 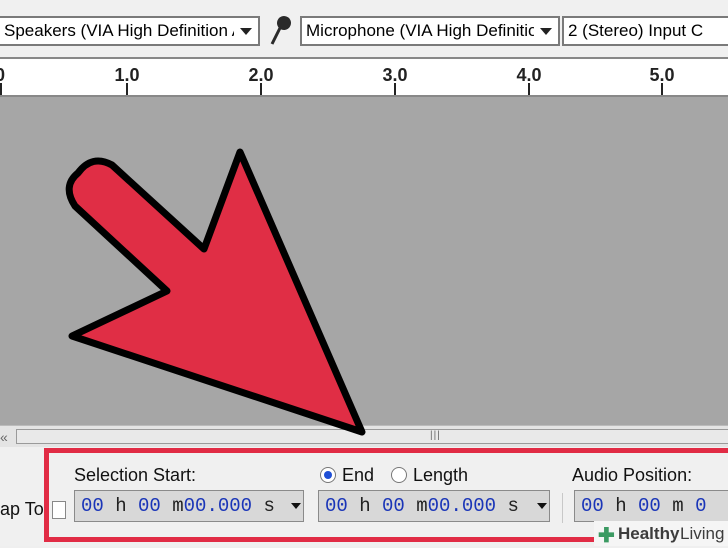 What do you see at coordinates (22, 509) in the screenshot?
I see `snap-to-label: ap To` at bounding box center [22, 509].